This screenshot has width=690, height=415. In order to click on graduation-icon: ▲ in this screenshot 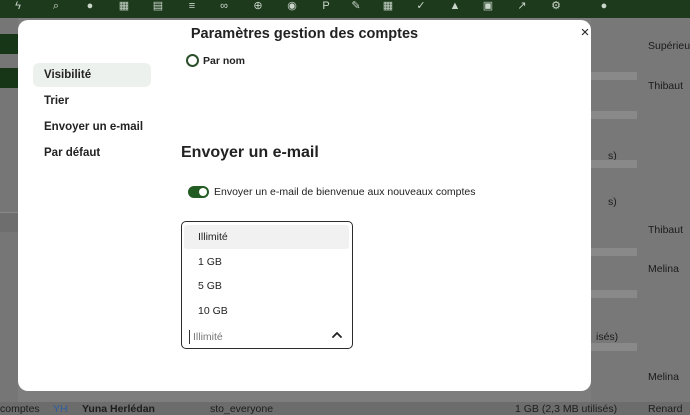, I will do `click(455, 6)`.